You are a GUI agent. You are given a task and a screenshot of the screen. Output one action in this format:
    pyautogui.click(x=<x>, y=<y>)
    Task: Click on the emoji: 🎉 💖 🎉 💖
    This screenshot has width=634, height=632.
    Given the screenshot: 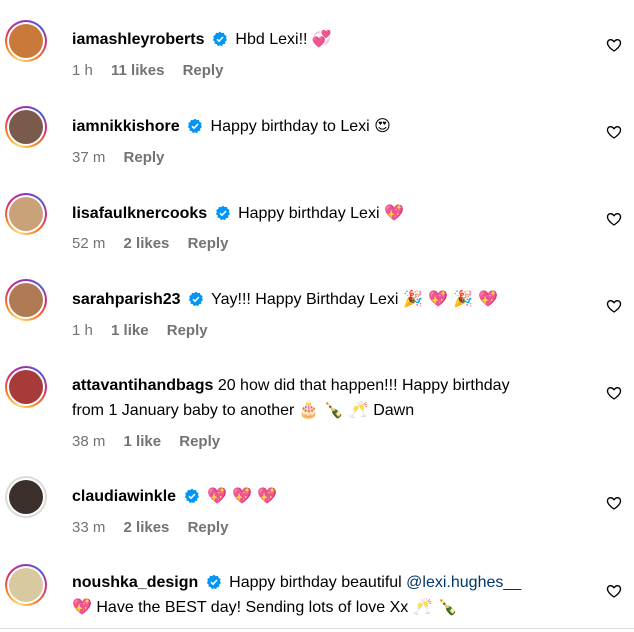 What is the action you would take?
    pyautogui.click(x=450, y=298)
    